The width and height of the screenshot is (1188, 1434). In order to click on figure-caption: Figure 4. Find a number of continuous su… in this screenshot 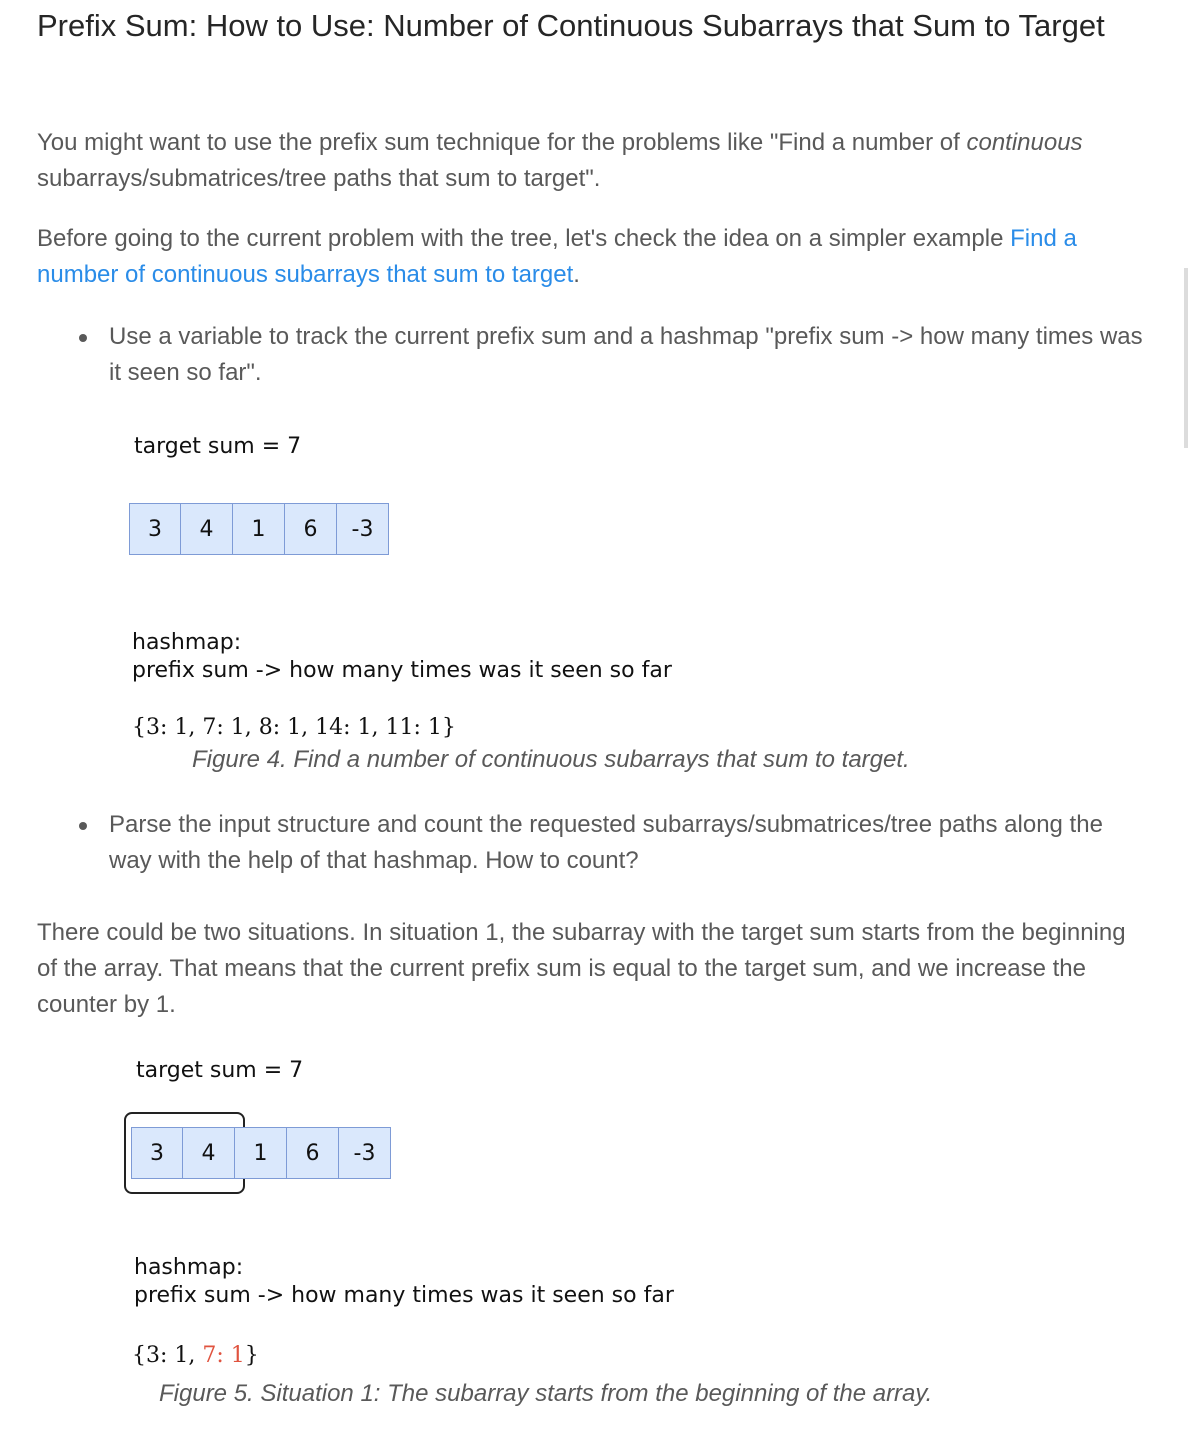, I will do `click(551, 759)`.